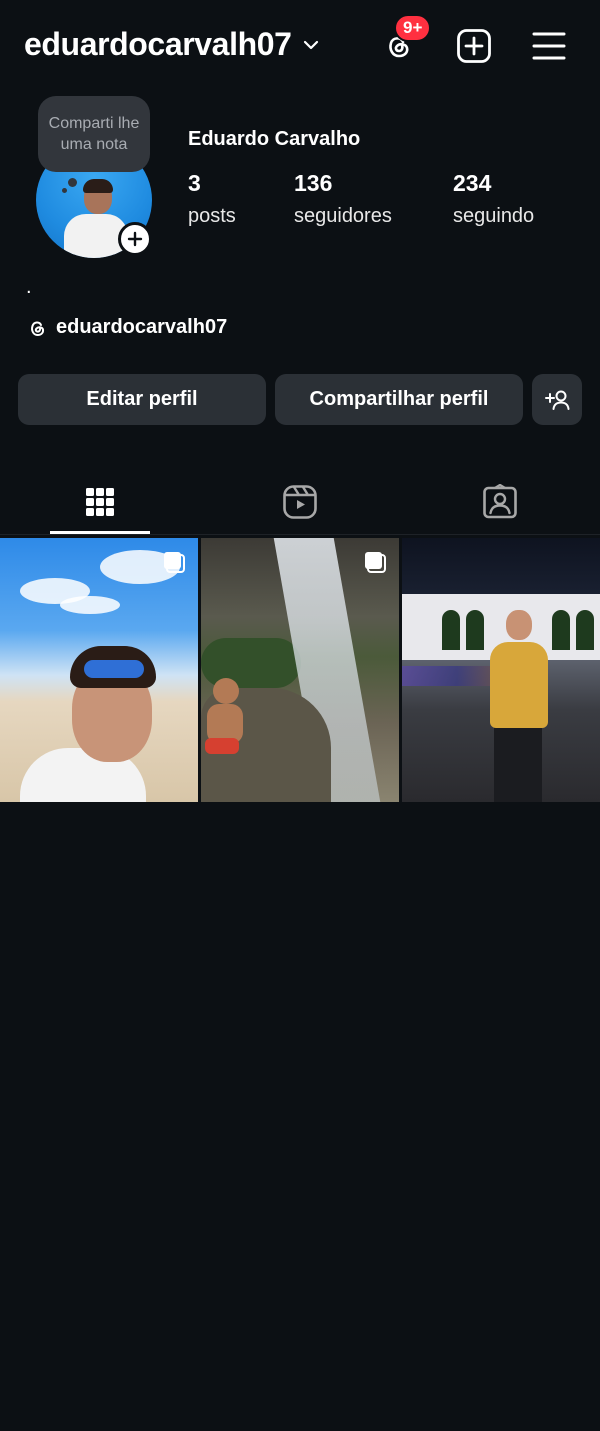  I want to click on account-switcher: eduardocarvalh07, so click(172, 44).